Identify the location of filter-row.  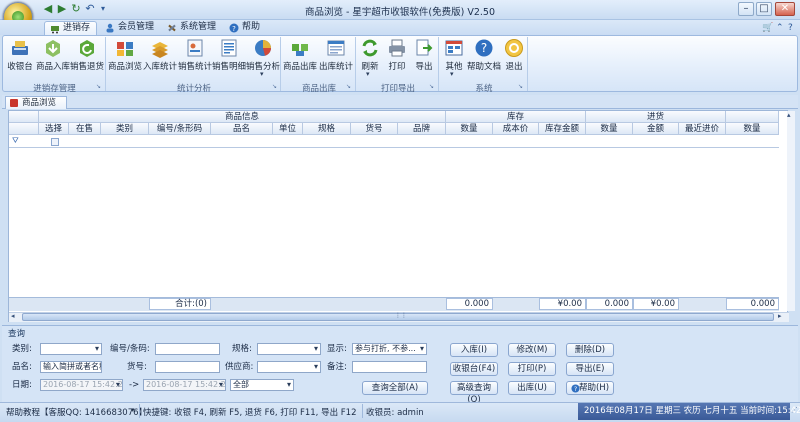
(394, 142).